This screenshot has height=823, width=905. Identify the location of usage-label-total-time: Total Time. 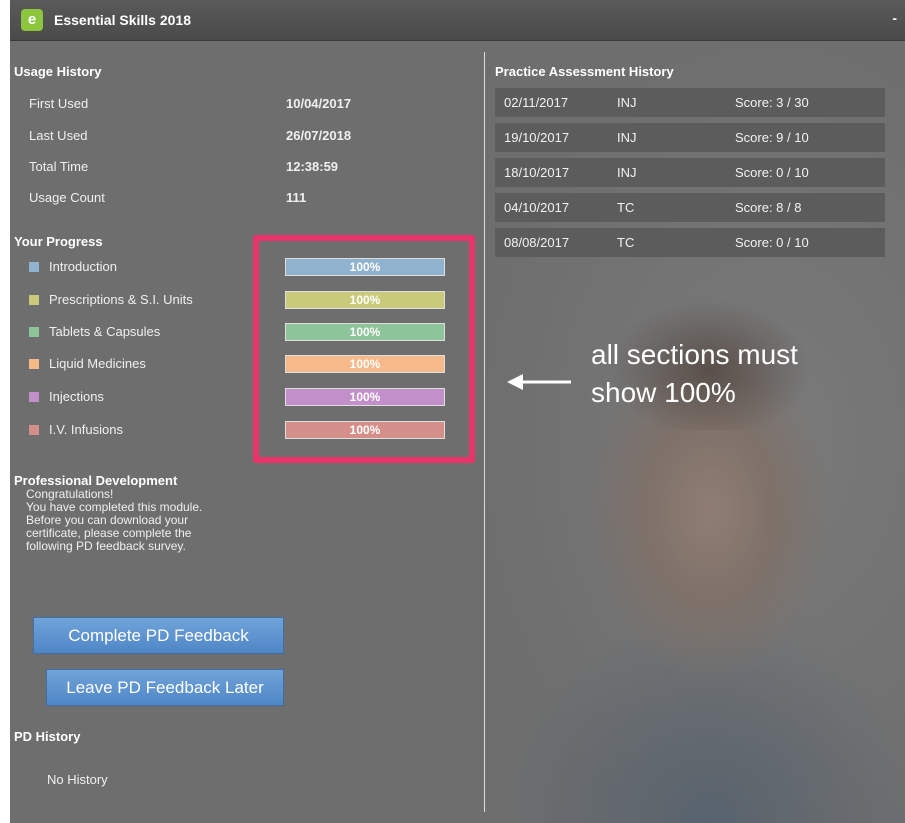
(59, 166).